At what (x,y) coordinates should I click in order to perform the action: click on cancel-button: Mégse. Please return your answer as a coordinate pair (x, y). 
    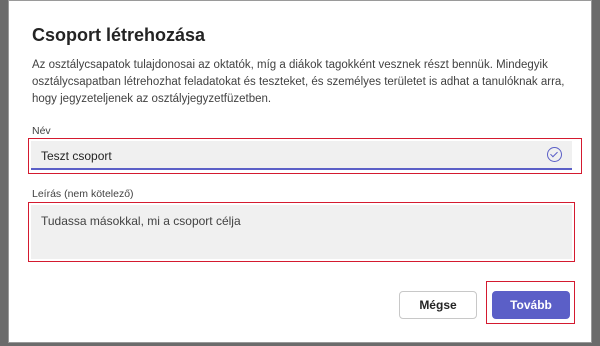
    Looking at the image, I should click on (438, 305).